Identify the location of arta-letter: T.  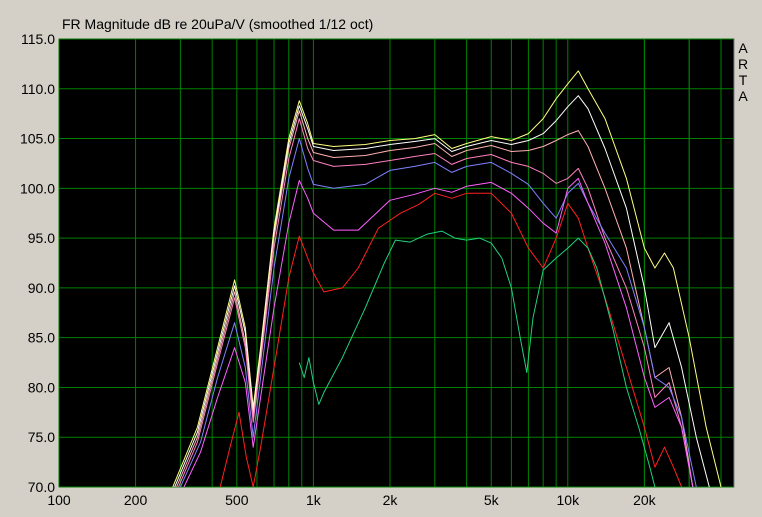
(743, 80).